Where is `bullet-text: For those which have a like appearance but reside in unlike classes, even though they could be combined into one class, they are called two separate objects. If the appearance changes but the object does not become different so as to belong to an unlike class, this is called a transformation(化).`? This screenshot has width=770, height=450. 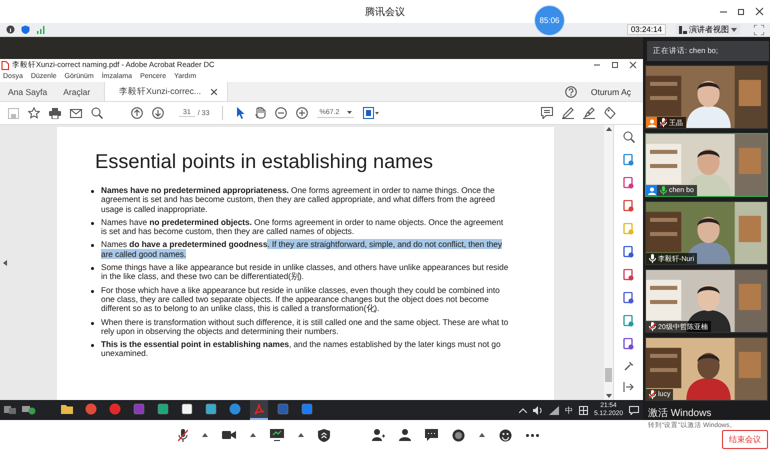
bullet-text: For those which have a like appearance but reside in unlike classes, even though they could be combined into one class, they are called two separate objects. If the appearance changes but the object does not become different so as to belong to an unlike class, this is called a transformation(化). is located at coordinates (301, 300).